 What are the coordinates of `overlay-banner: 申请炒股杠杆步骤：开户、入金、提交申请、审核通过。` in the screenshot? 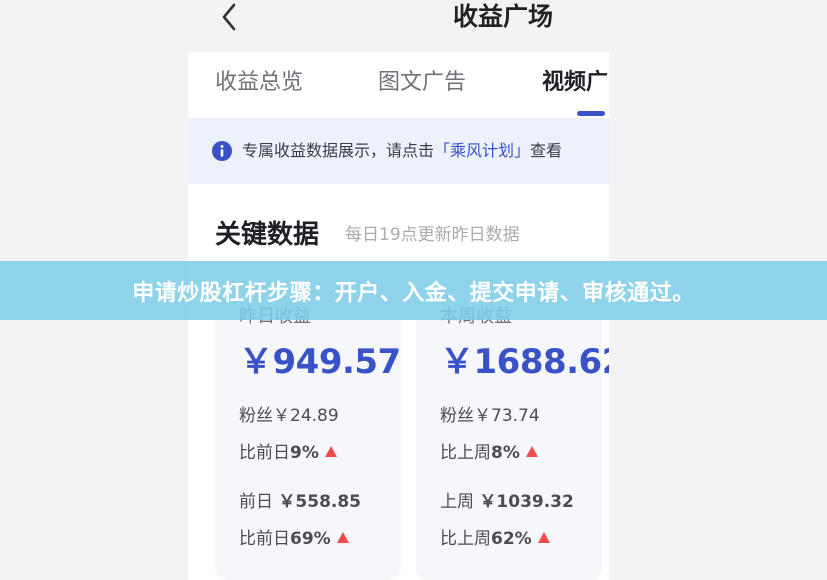 It's located at (413, 290).